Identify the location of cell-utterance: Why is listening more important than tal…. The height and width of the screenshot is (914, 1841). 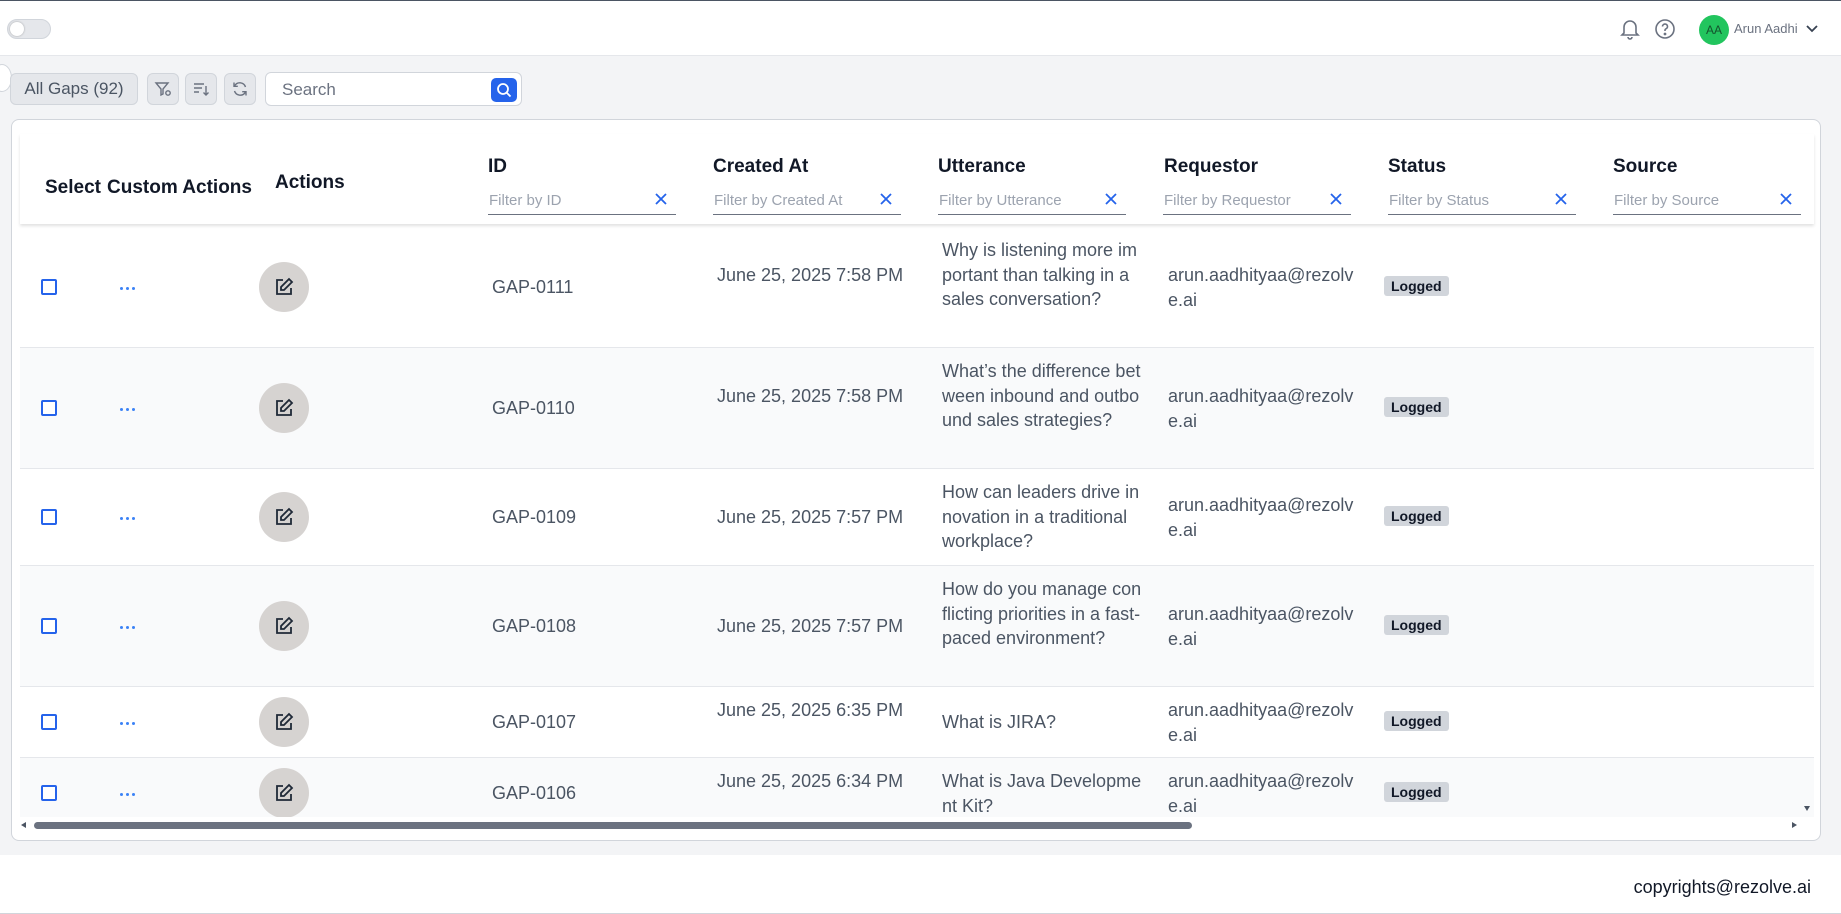
(1040, 274).